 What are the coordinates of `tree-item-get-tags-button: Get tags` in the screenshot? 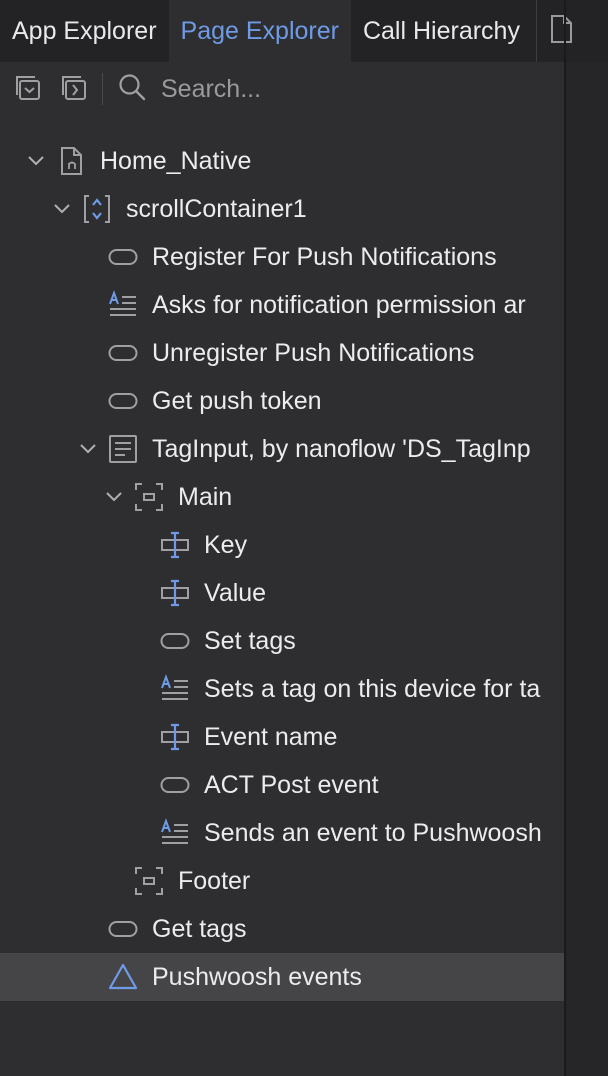 It's located at (282, 929).